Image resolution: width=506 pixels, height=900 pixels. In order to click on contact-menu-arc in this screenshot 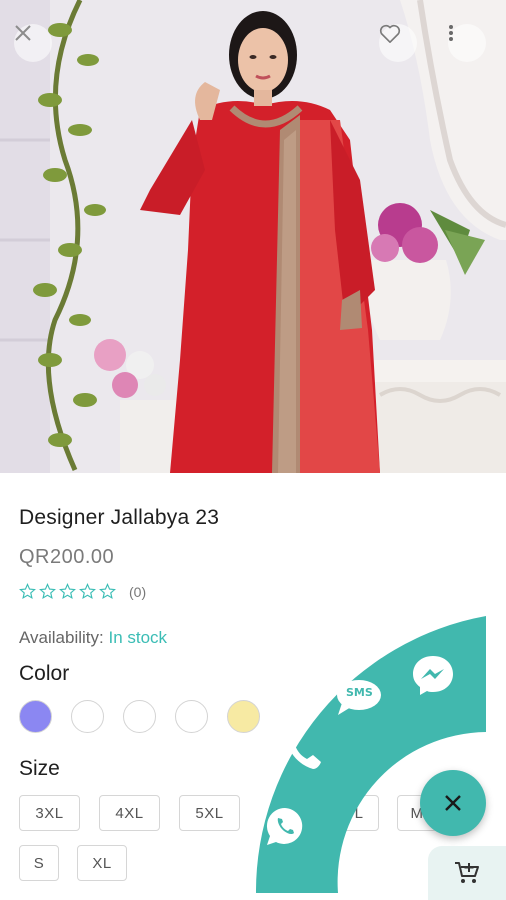, I will do `click(370, 754)`.